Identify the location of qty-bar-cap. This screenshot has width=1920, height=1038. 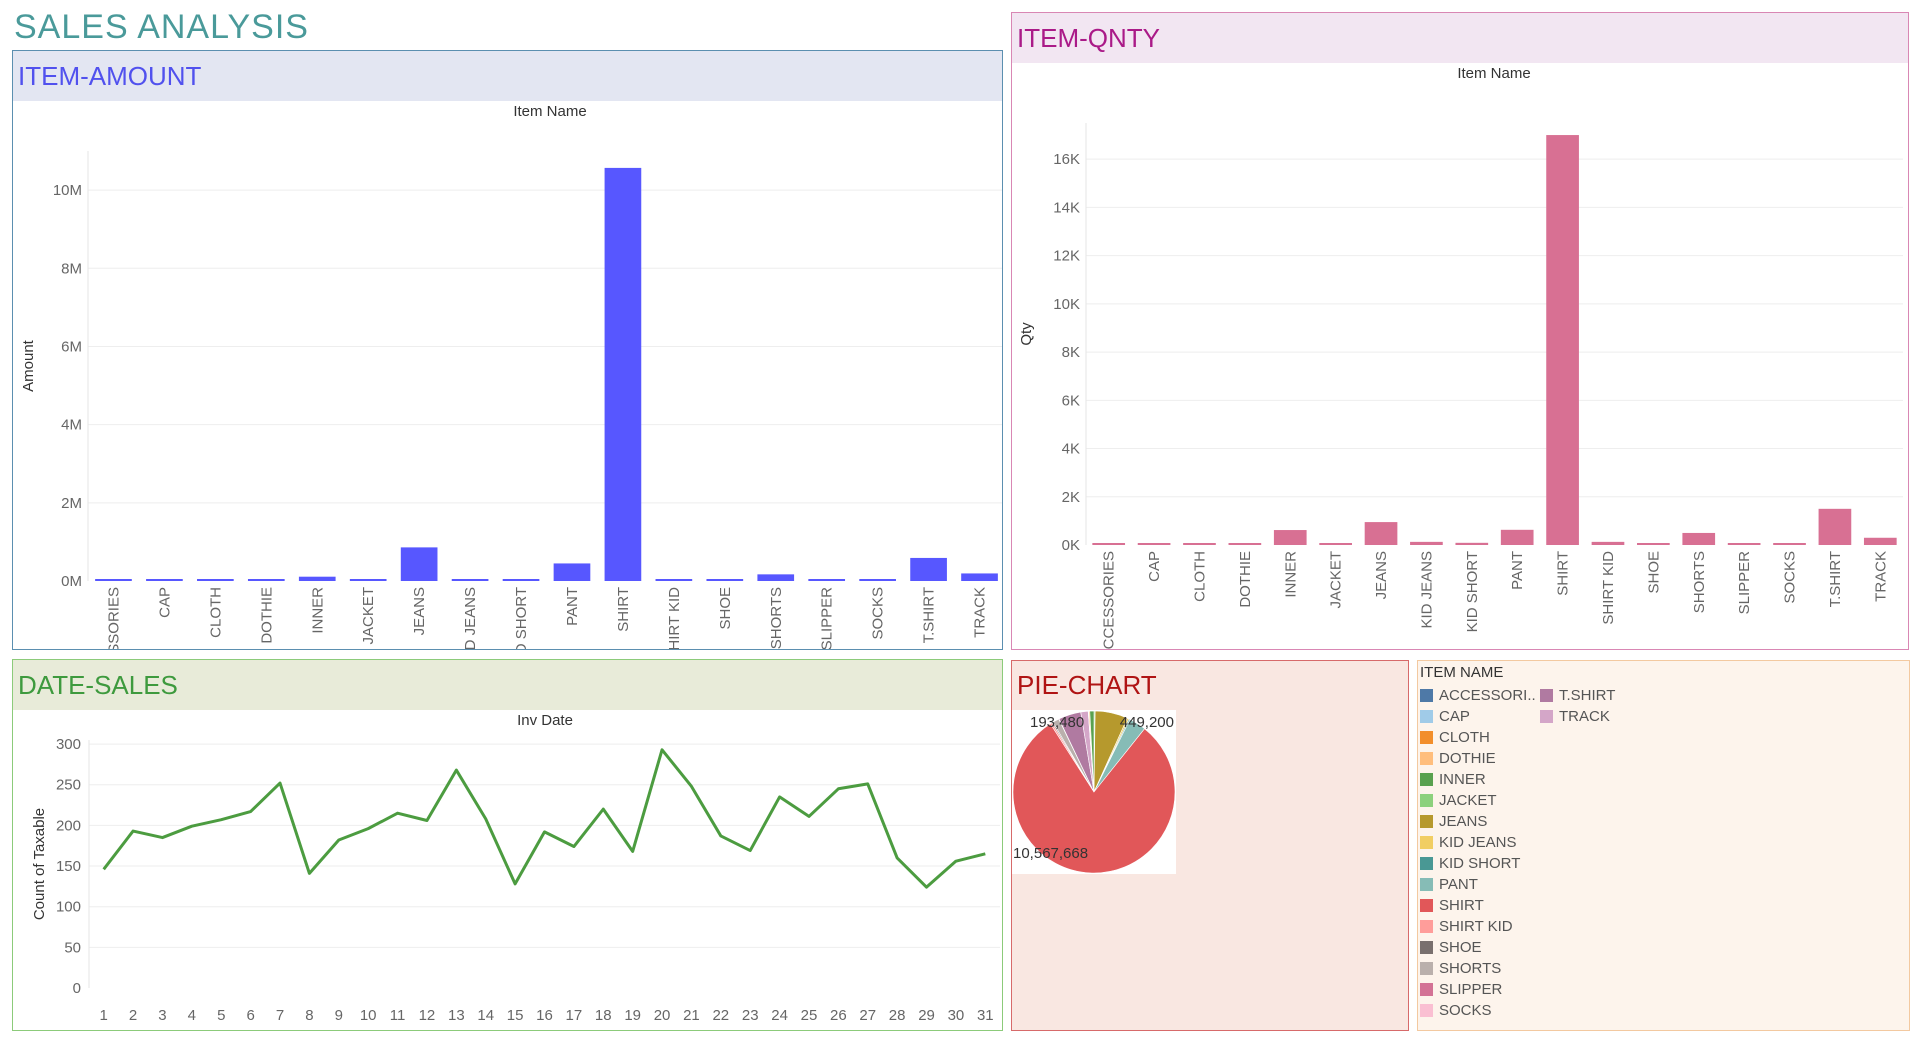
(1154, 544).